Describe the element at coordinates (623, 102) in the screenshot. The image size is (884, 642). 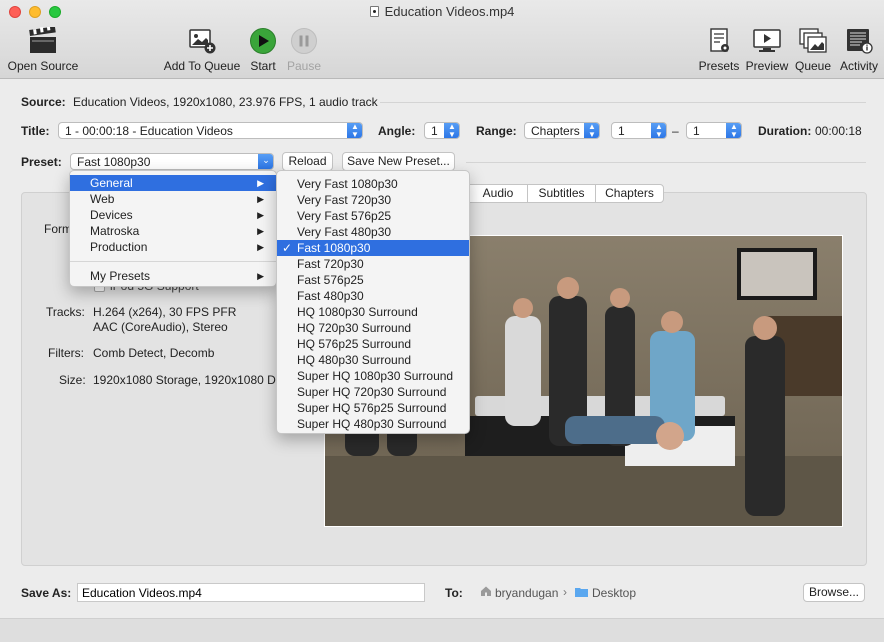
I see `source-divider` at that location.